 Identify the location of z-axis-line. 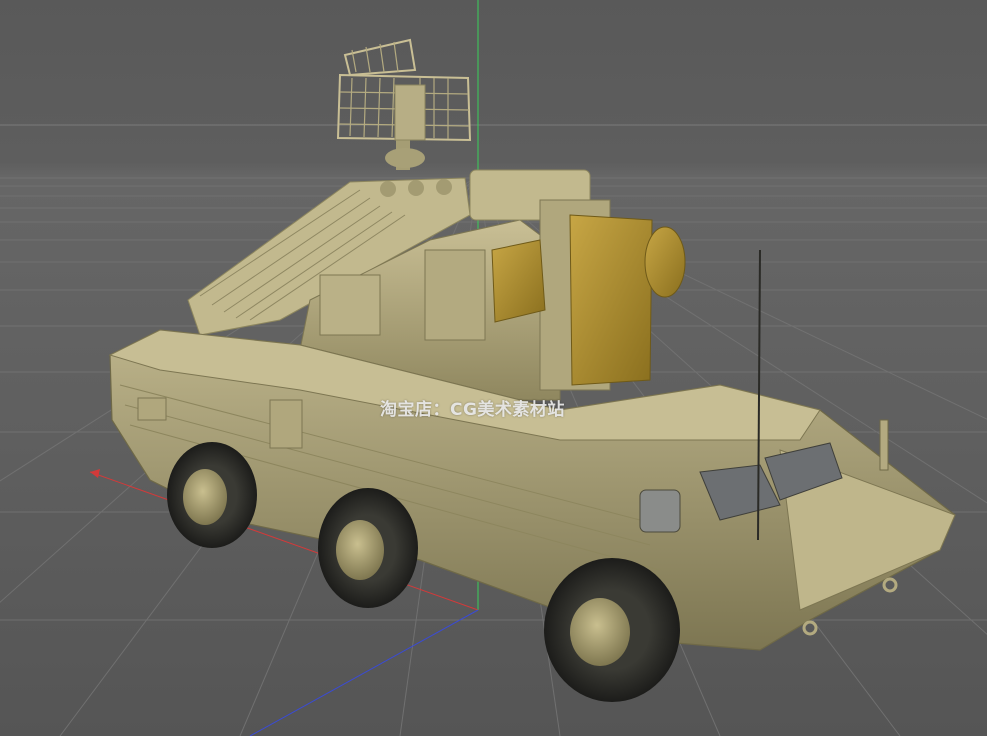
(364, 672).